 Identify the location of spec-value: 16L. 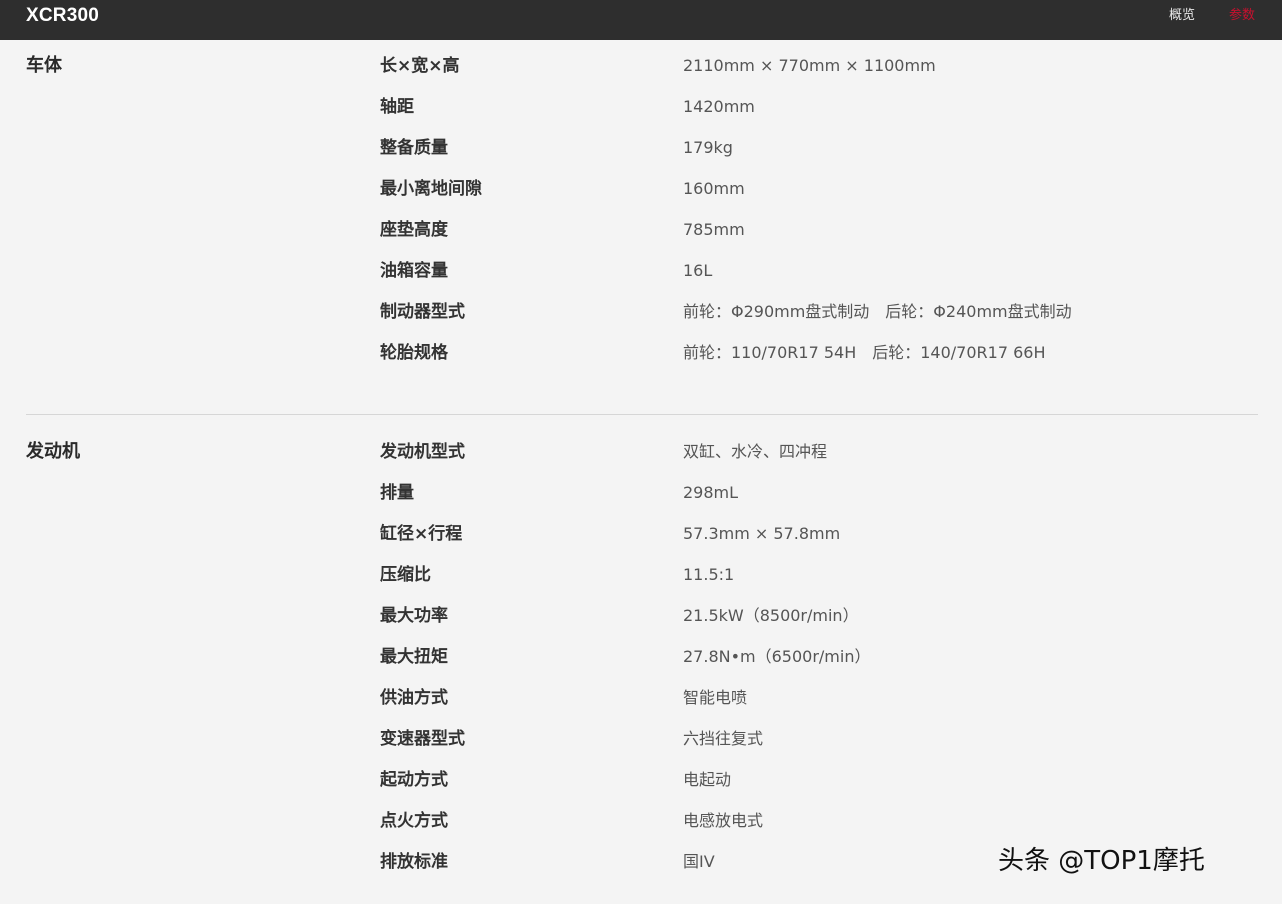
(698, 270).